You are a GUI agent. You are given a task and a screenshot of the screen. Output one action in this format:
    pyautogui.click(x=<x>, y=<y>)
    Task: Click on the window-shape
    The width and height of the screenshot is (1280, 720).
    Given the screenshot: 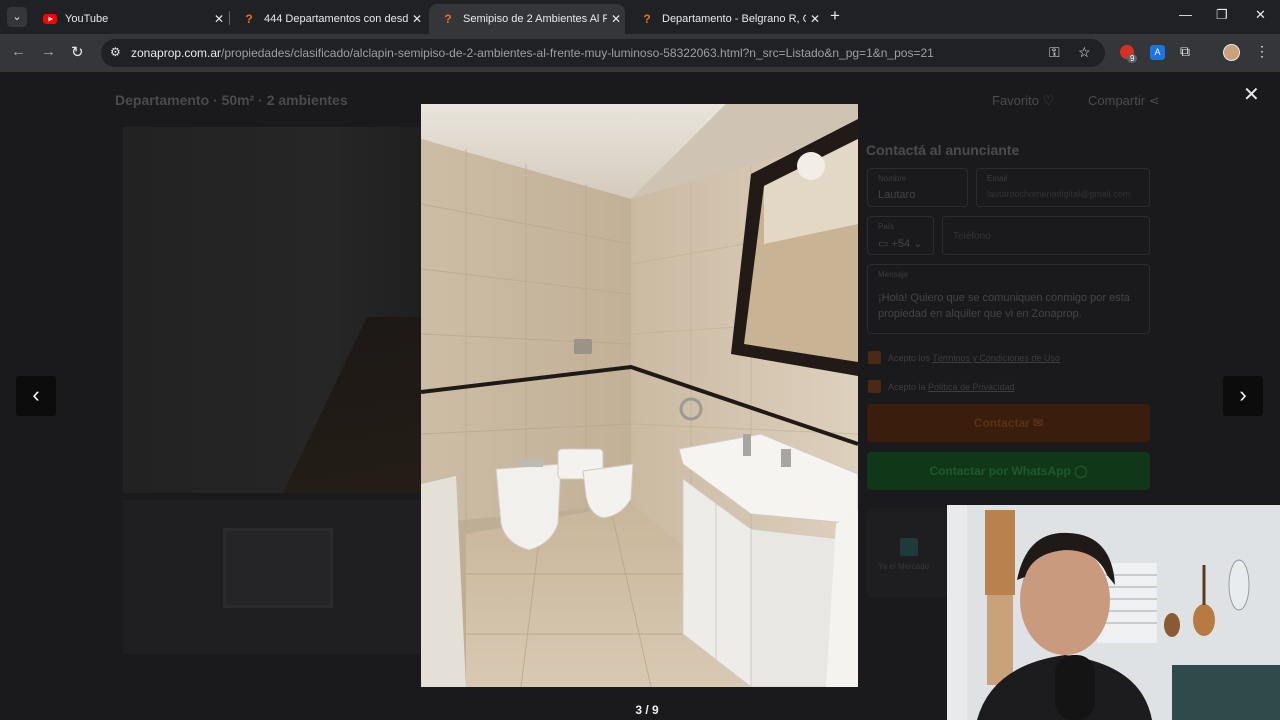 What is the action you would take?
    pyautogui.click(x=278, y=568)
    